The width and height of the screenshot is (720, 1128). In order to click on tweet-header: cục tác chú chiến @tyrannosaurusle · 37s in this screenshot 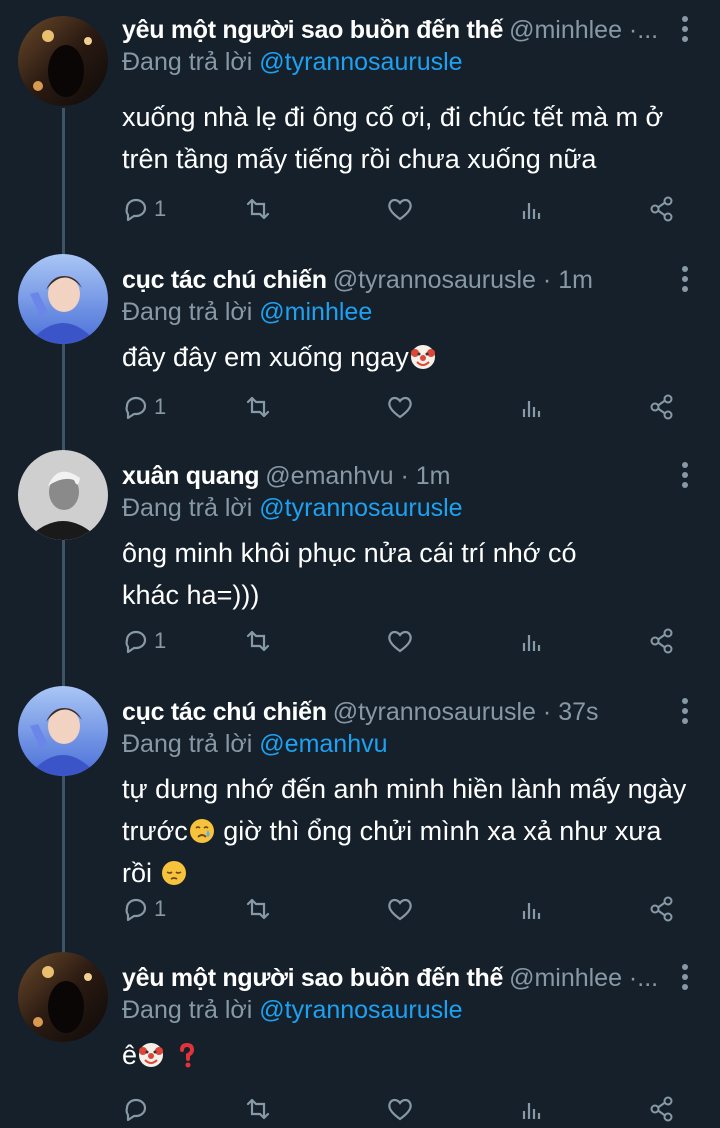, I will do `click(360, 712)`.